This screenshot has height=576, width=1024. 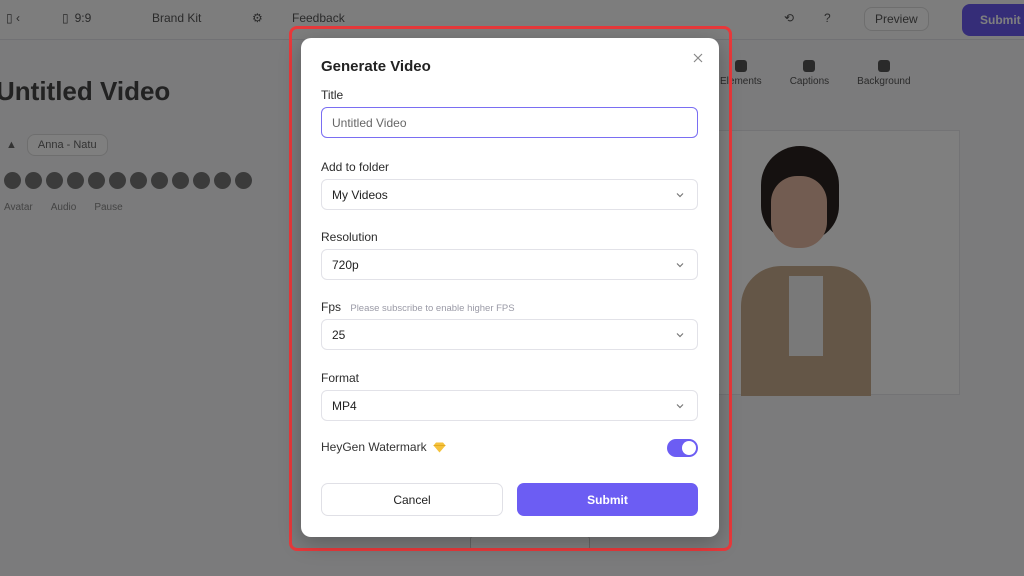 I want to click on watermark-row: HeyGen Watermark, so click(x=383, y=447).